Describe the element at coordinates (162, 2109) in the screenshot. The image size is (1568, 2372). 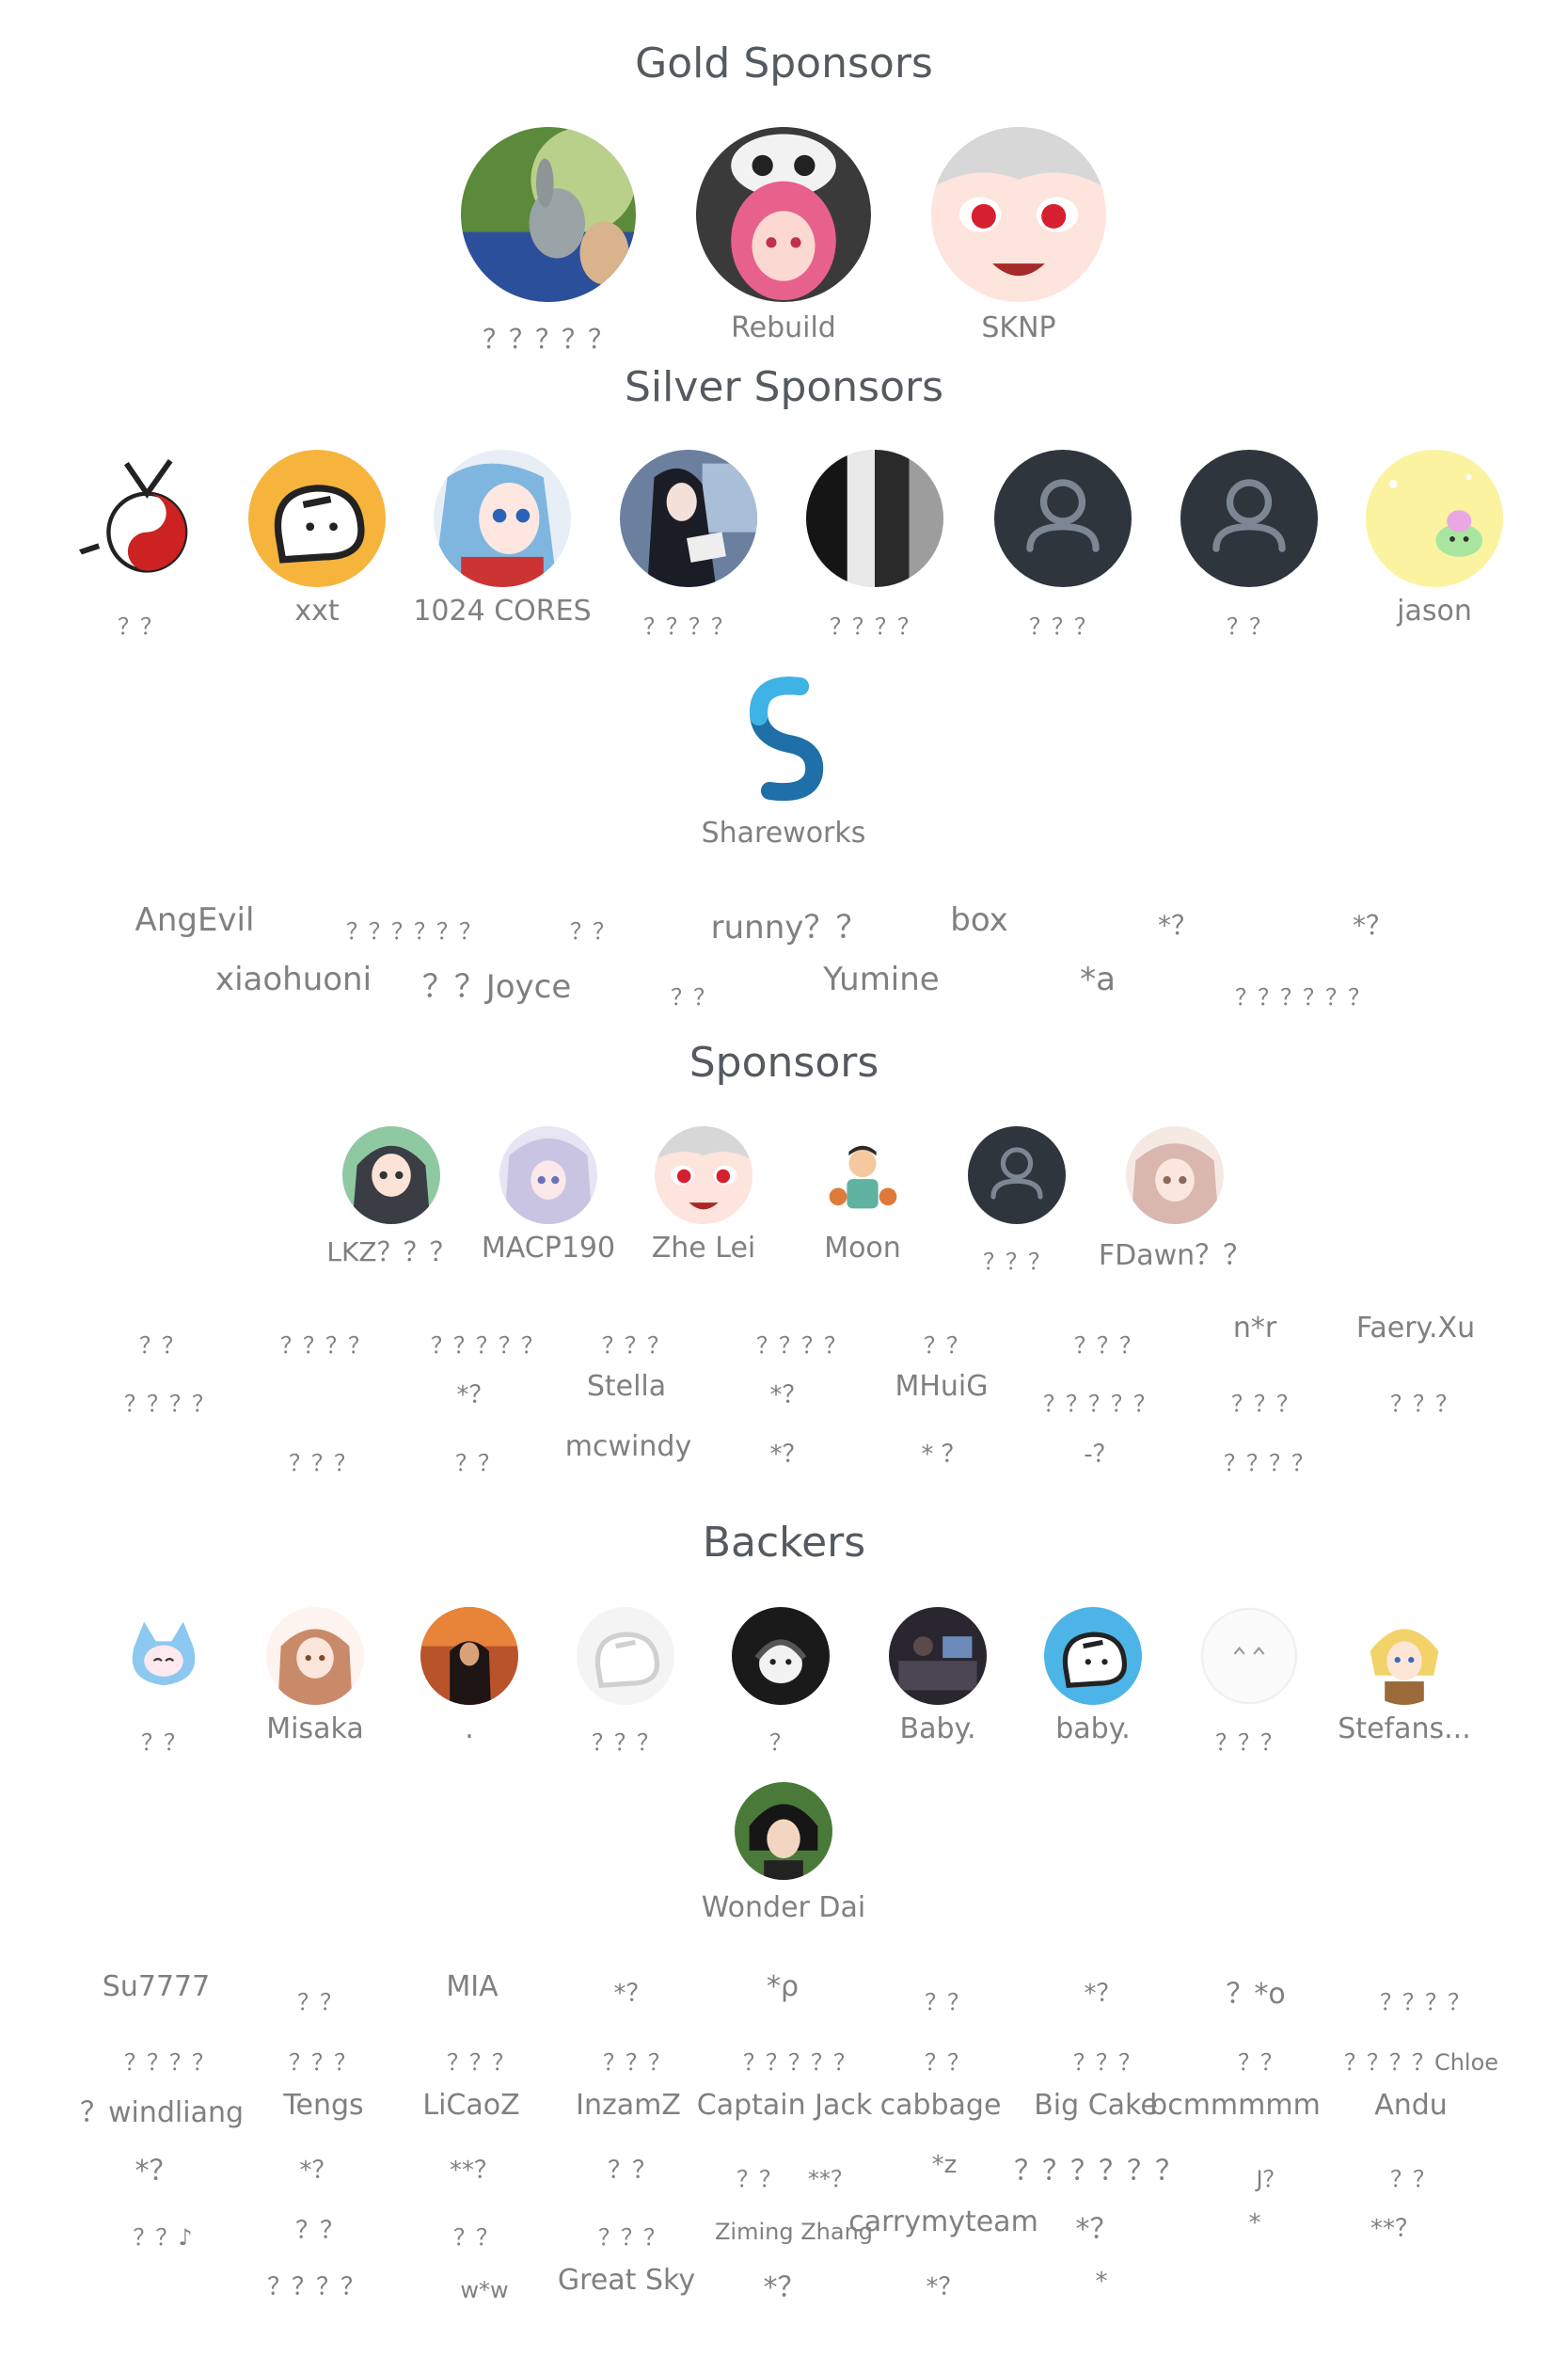
I see `backer-name-text: ？windliang` at that location.